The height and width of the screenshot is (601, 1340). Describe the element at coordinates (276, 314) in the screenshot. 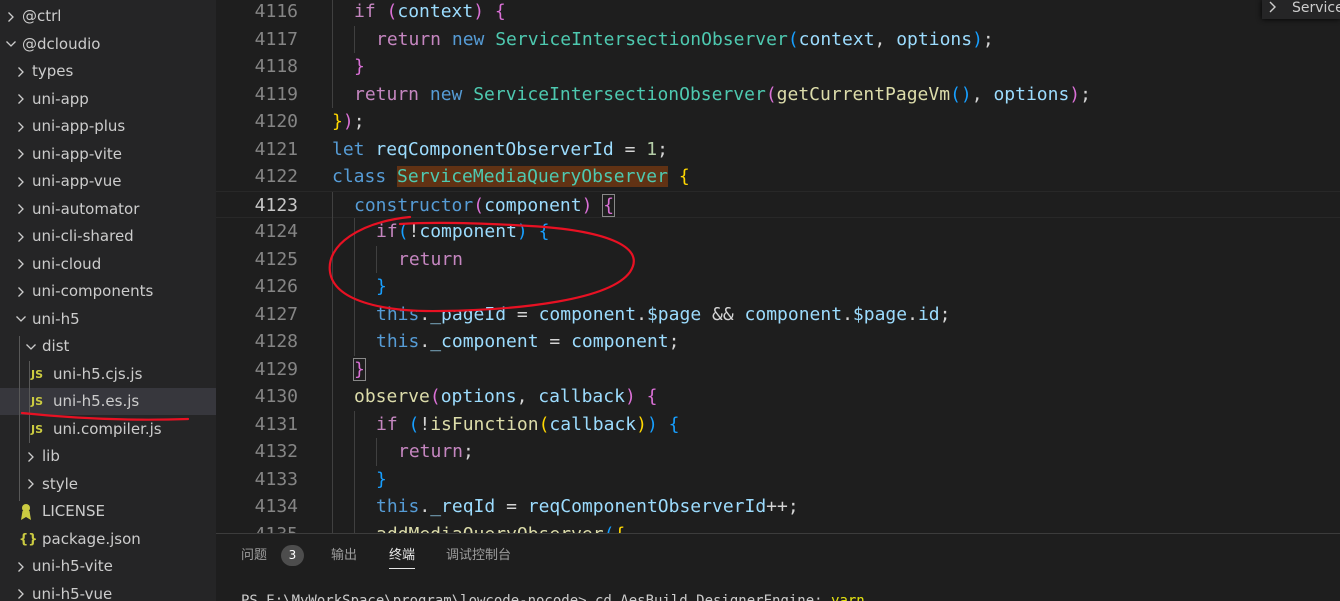

I see `line-number: 4127` at that location.